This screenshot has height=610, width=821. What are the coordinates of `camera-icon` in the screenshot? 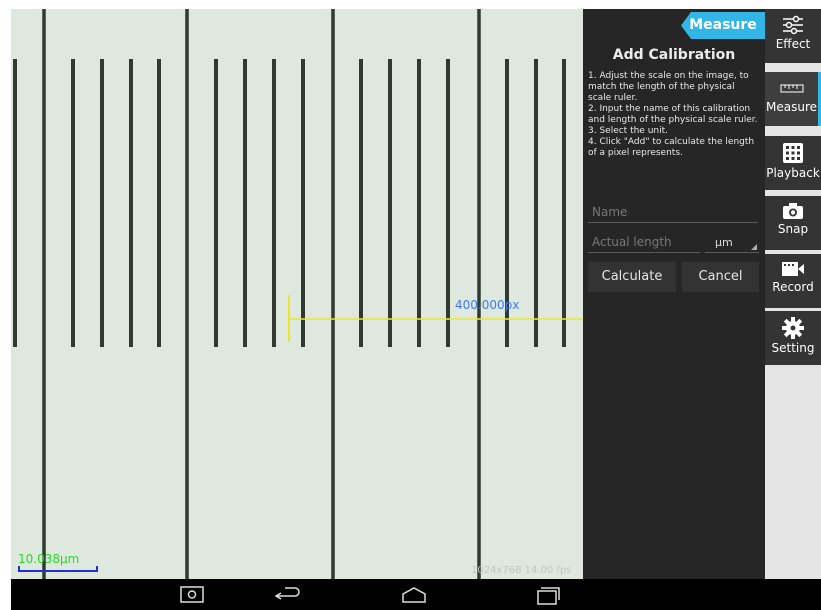 It's located at (793, 211).